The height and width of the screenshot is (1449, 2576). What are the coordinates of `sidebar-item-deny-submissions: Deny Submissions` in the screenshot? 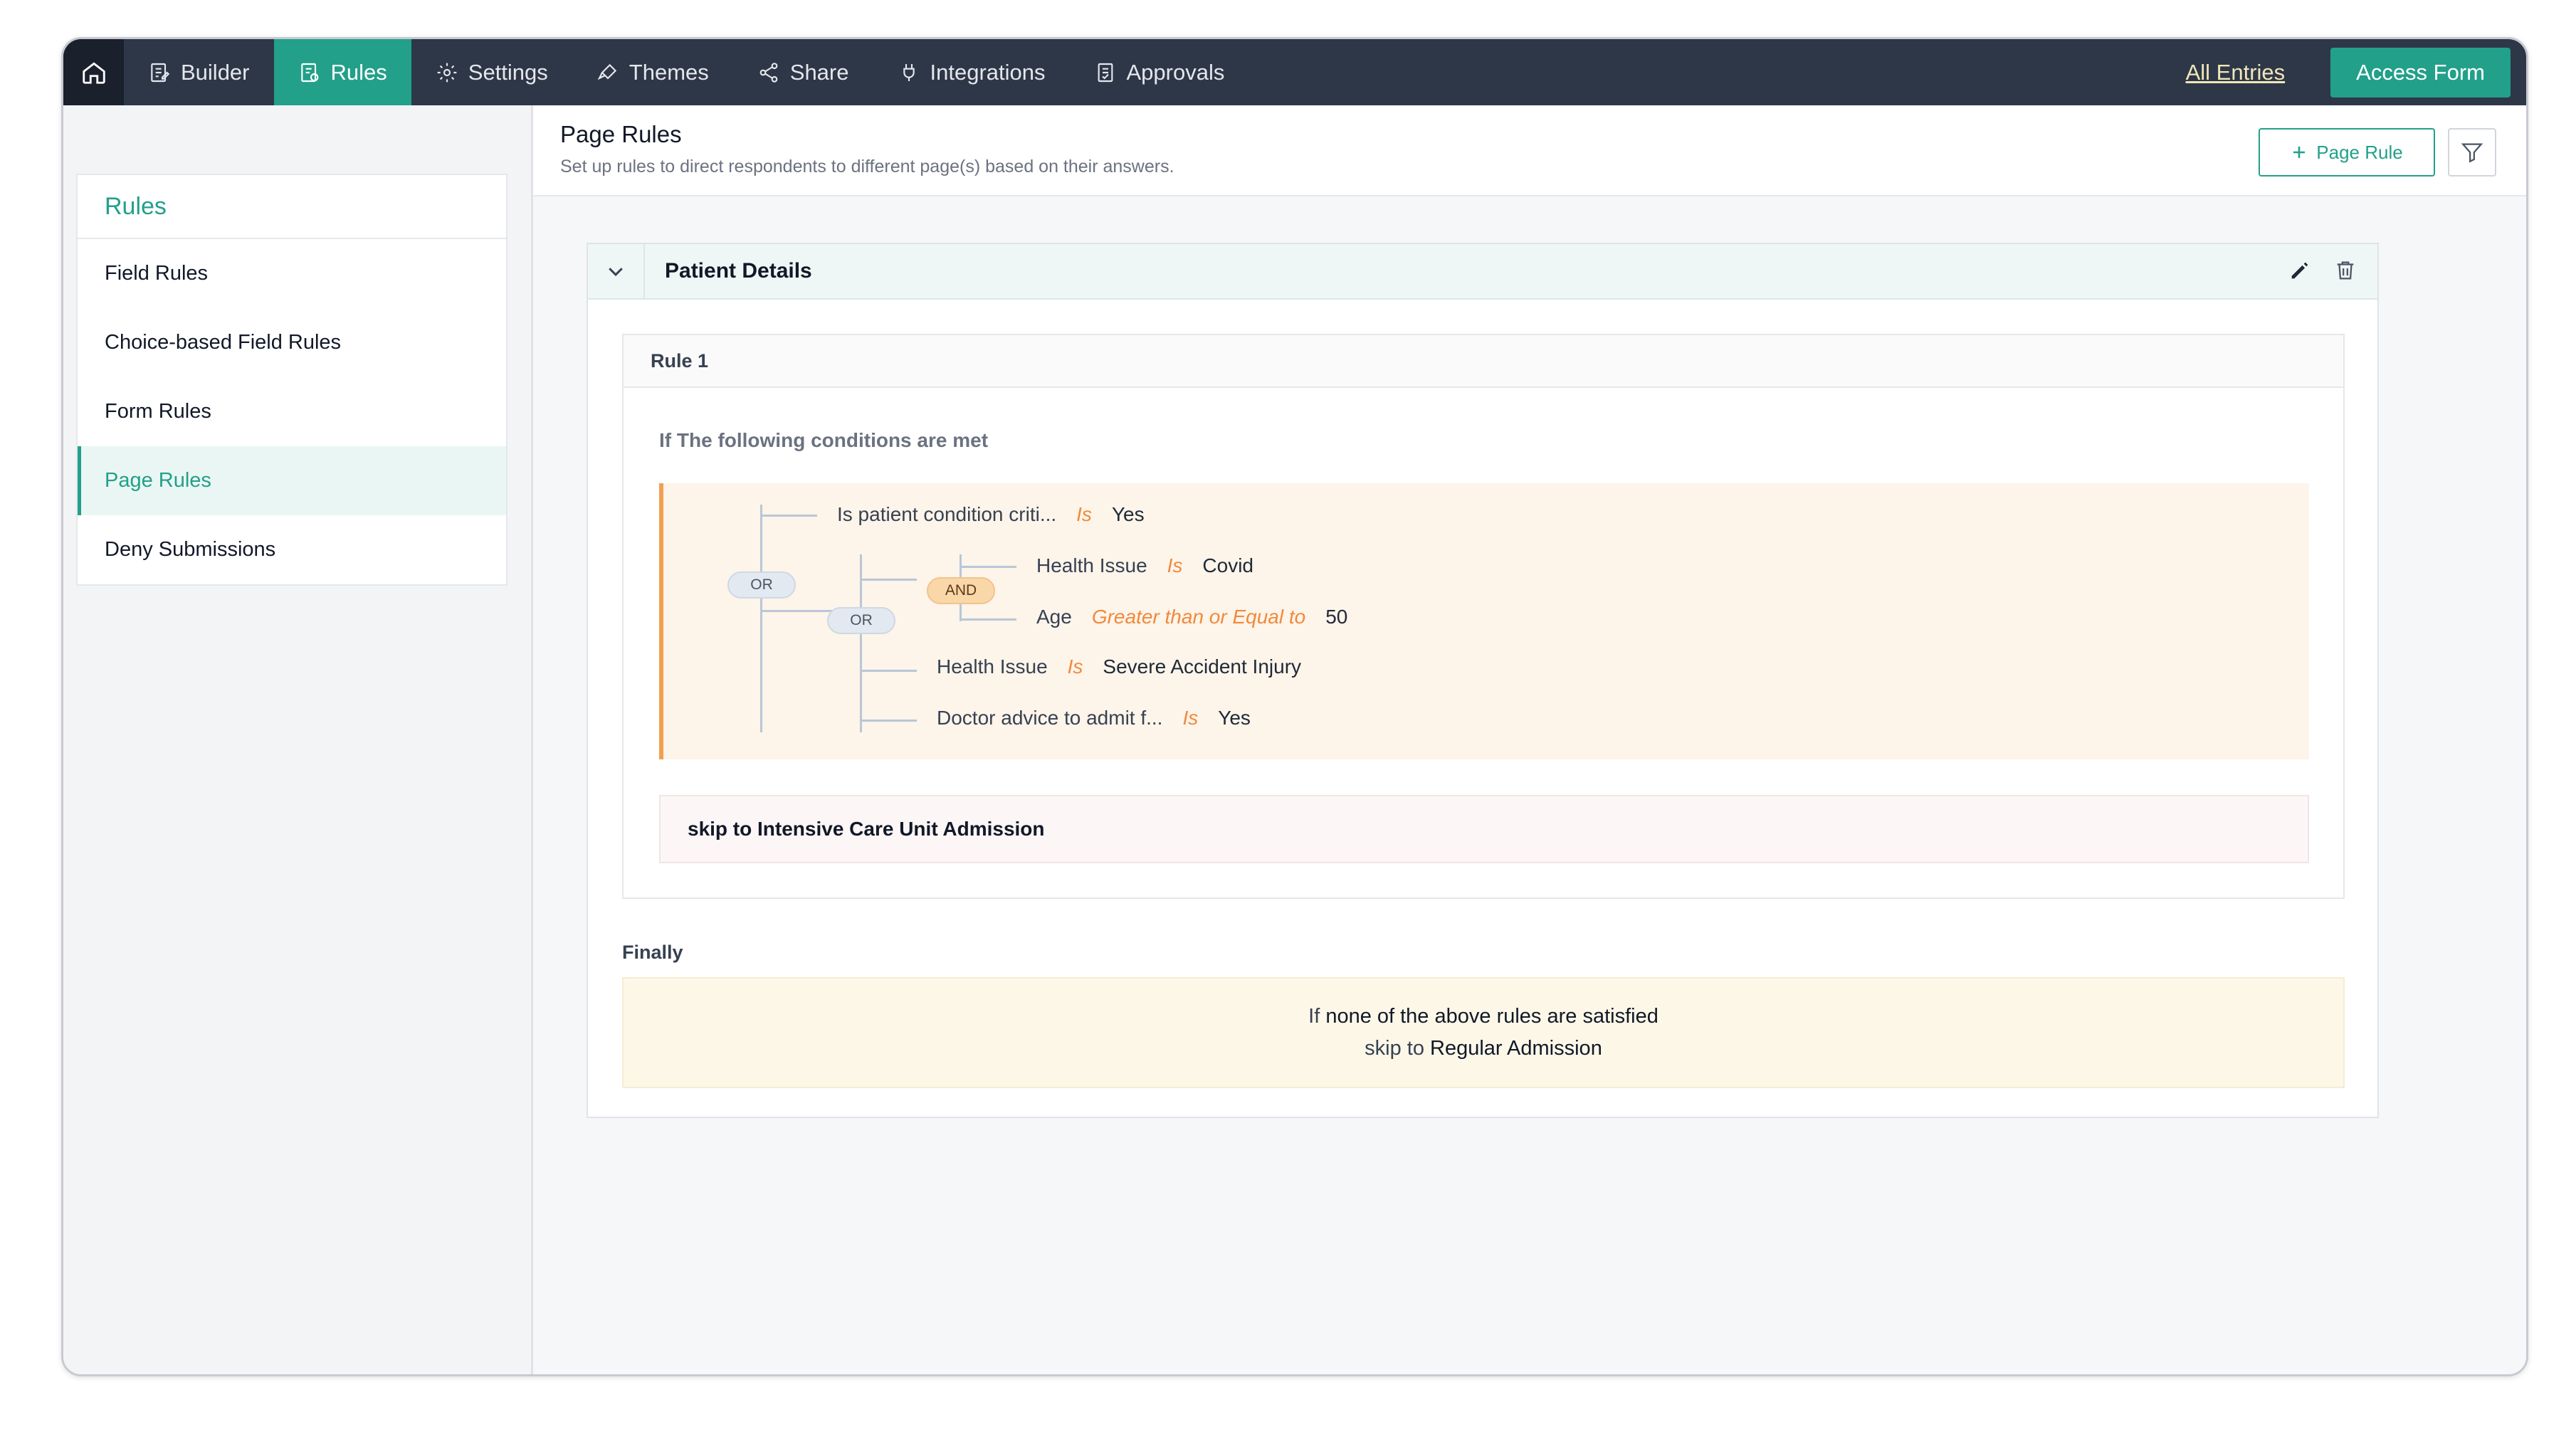 It's located at (292, 550).